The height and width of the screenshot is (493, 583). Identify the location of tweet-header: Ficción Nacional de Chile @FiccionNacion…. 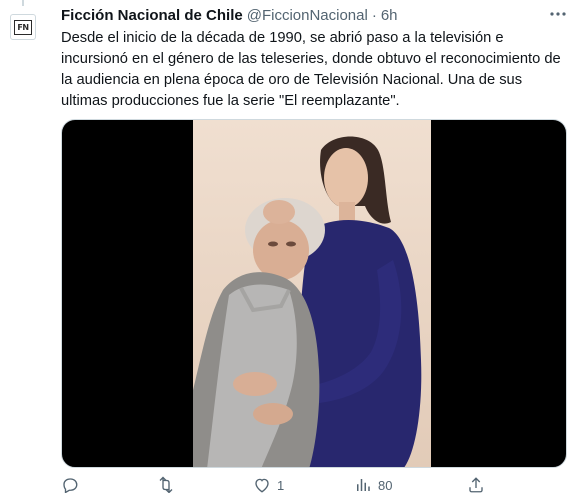
(229, 15).